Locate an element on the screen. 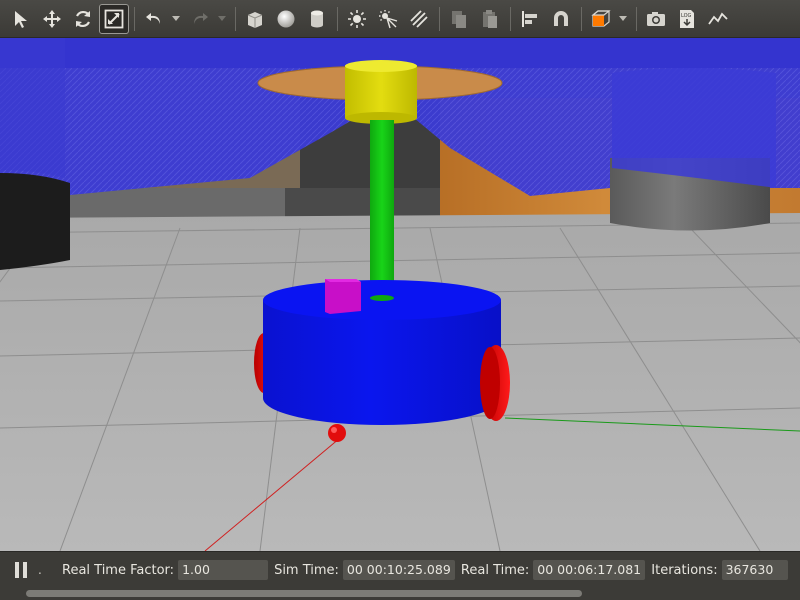  undo-history-dropdown is located at coordinates (176, 19).